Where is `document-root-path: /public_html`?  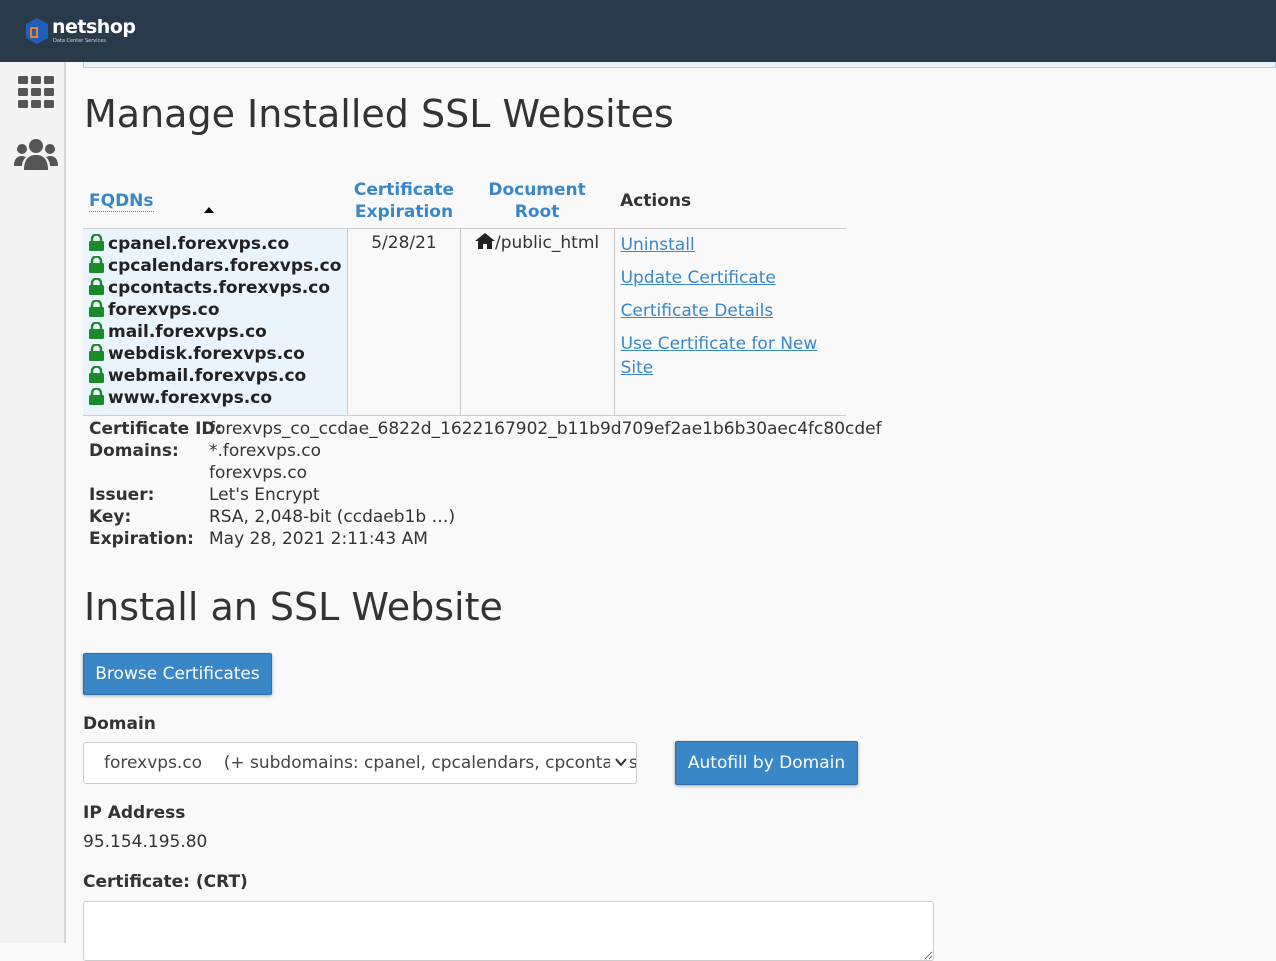
document-root-path: /public_html is located at coordinates (547, 243).